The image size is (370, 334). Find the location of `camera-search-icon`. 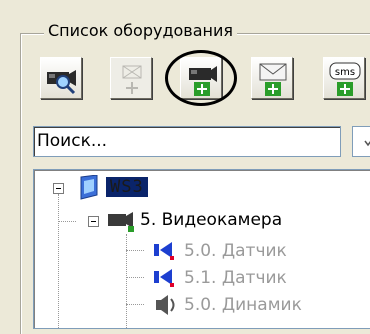

camera-search-icon is located at coordinates (61, 82).